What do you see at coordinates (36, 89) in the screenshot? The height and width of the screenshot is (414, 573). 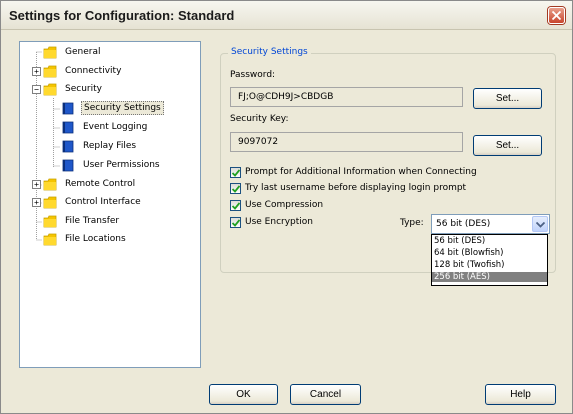 I see `collapse-icon: −` at bounding box center [36, 89].